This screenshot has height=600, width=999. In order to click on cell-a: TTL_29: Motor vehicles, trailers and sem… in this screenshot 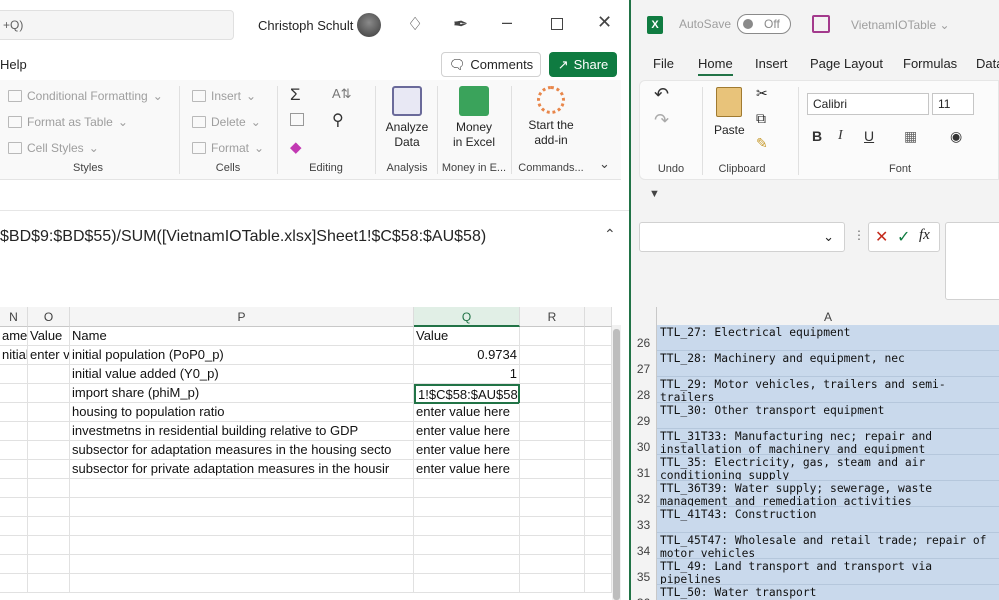, I will do `click(828, 390)`.